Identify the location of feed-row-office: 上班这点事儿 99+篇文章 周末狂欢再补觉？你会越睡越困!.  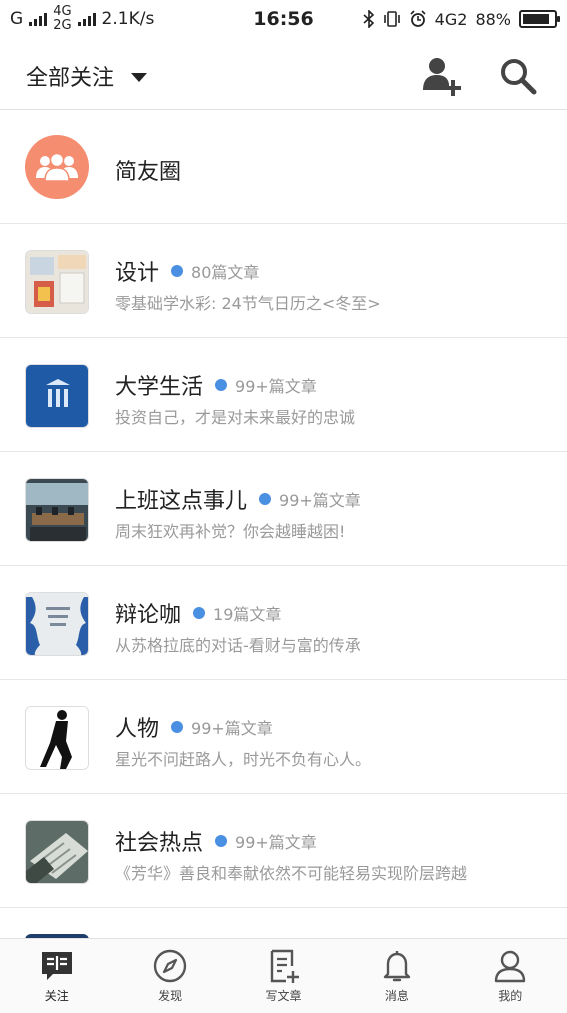
(283, 509).